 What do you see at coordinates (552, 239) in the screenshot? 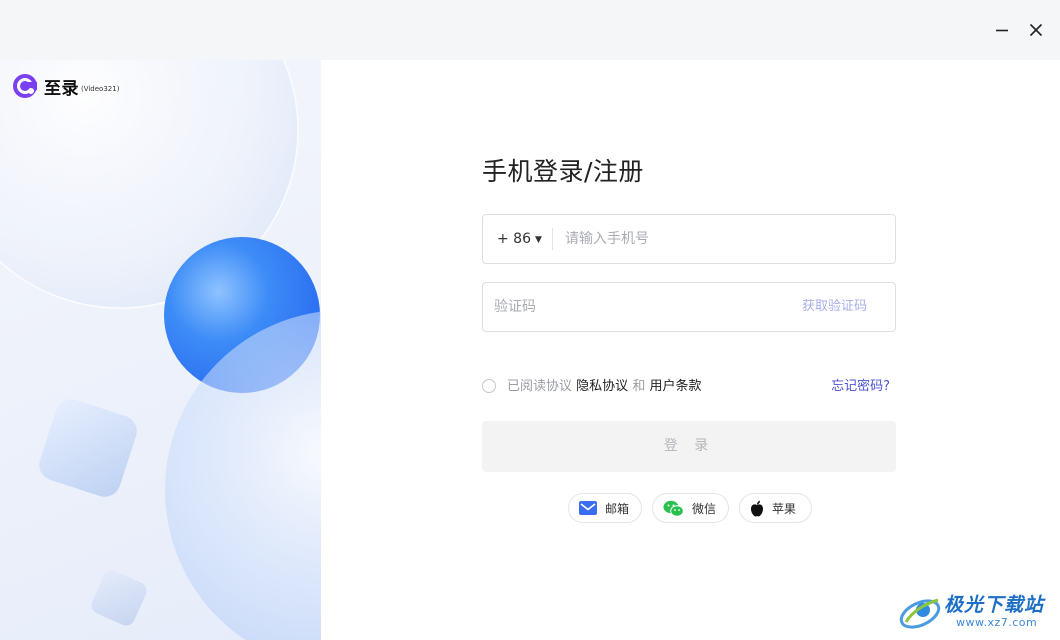
I see `field-divider` at bounding box center [552, 239].